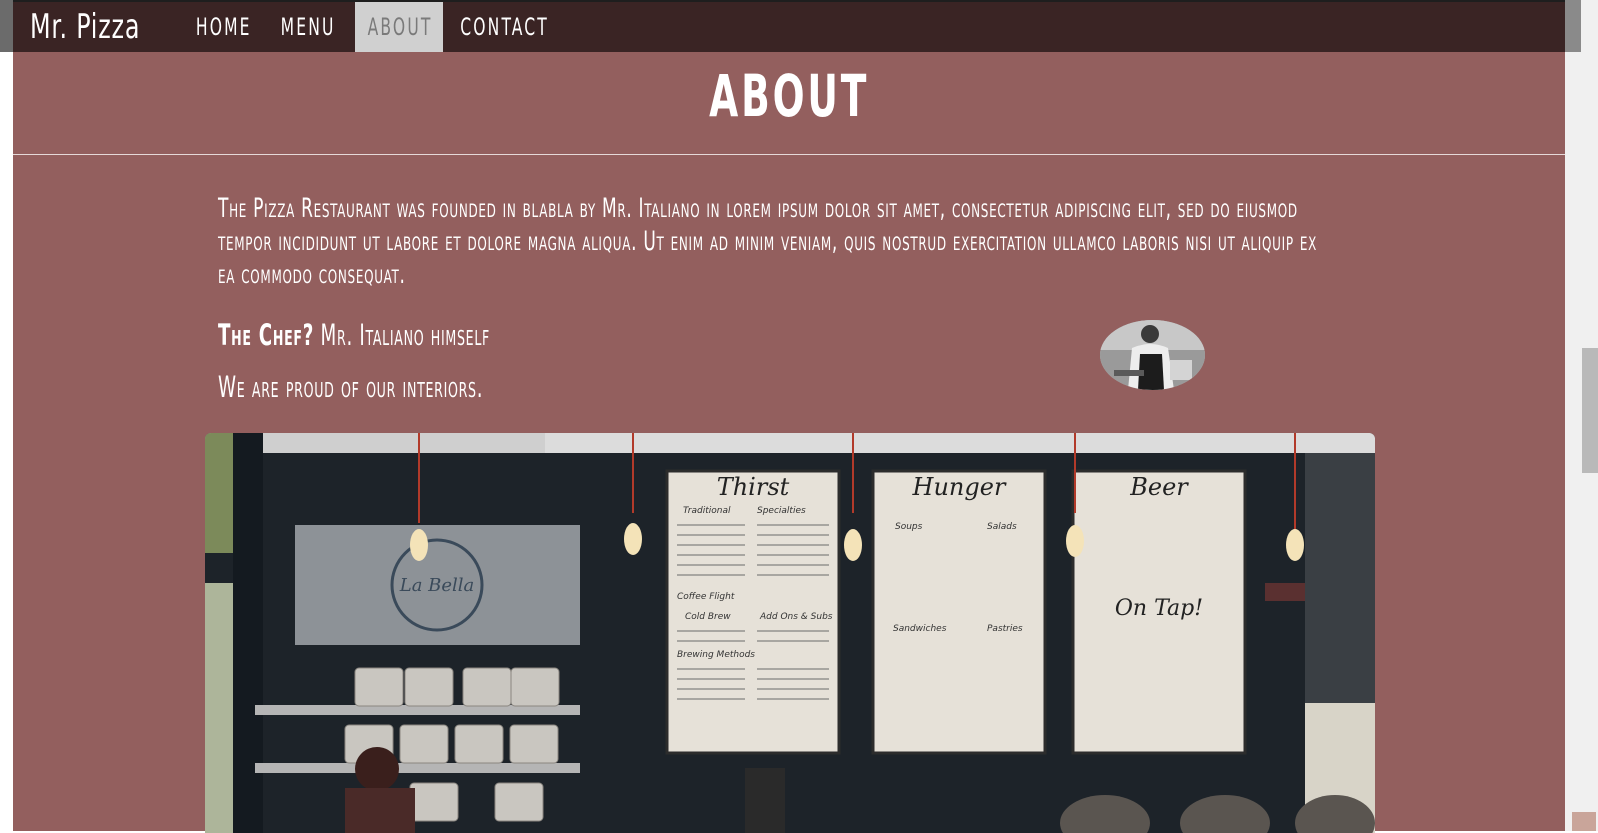  Describe the element at coordinates (1573, 26) in the screenshot. I see `scrollbar-top-region` at that location.